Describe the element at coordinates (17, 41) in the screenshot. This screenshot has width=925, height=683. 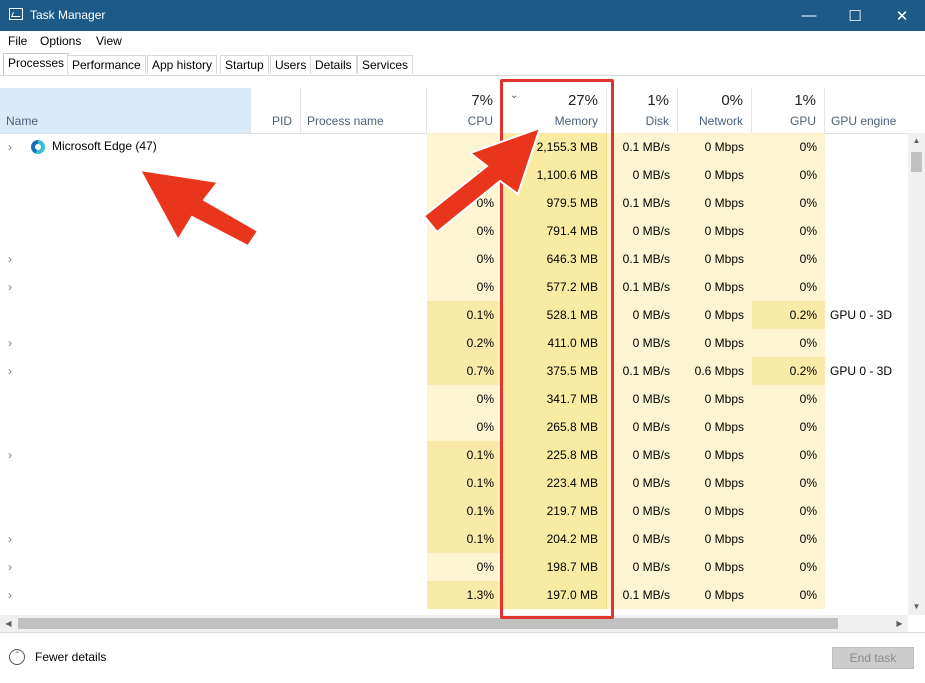
I see `menu-file: File` at that location.